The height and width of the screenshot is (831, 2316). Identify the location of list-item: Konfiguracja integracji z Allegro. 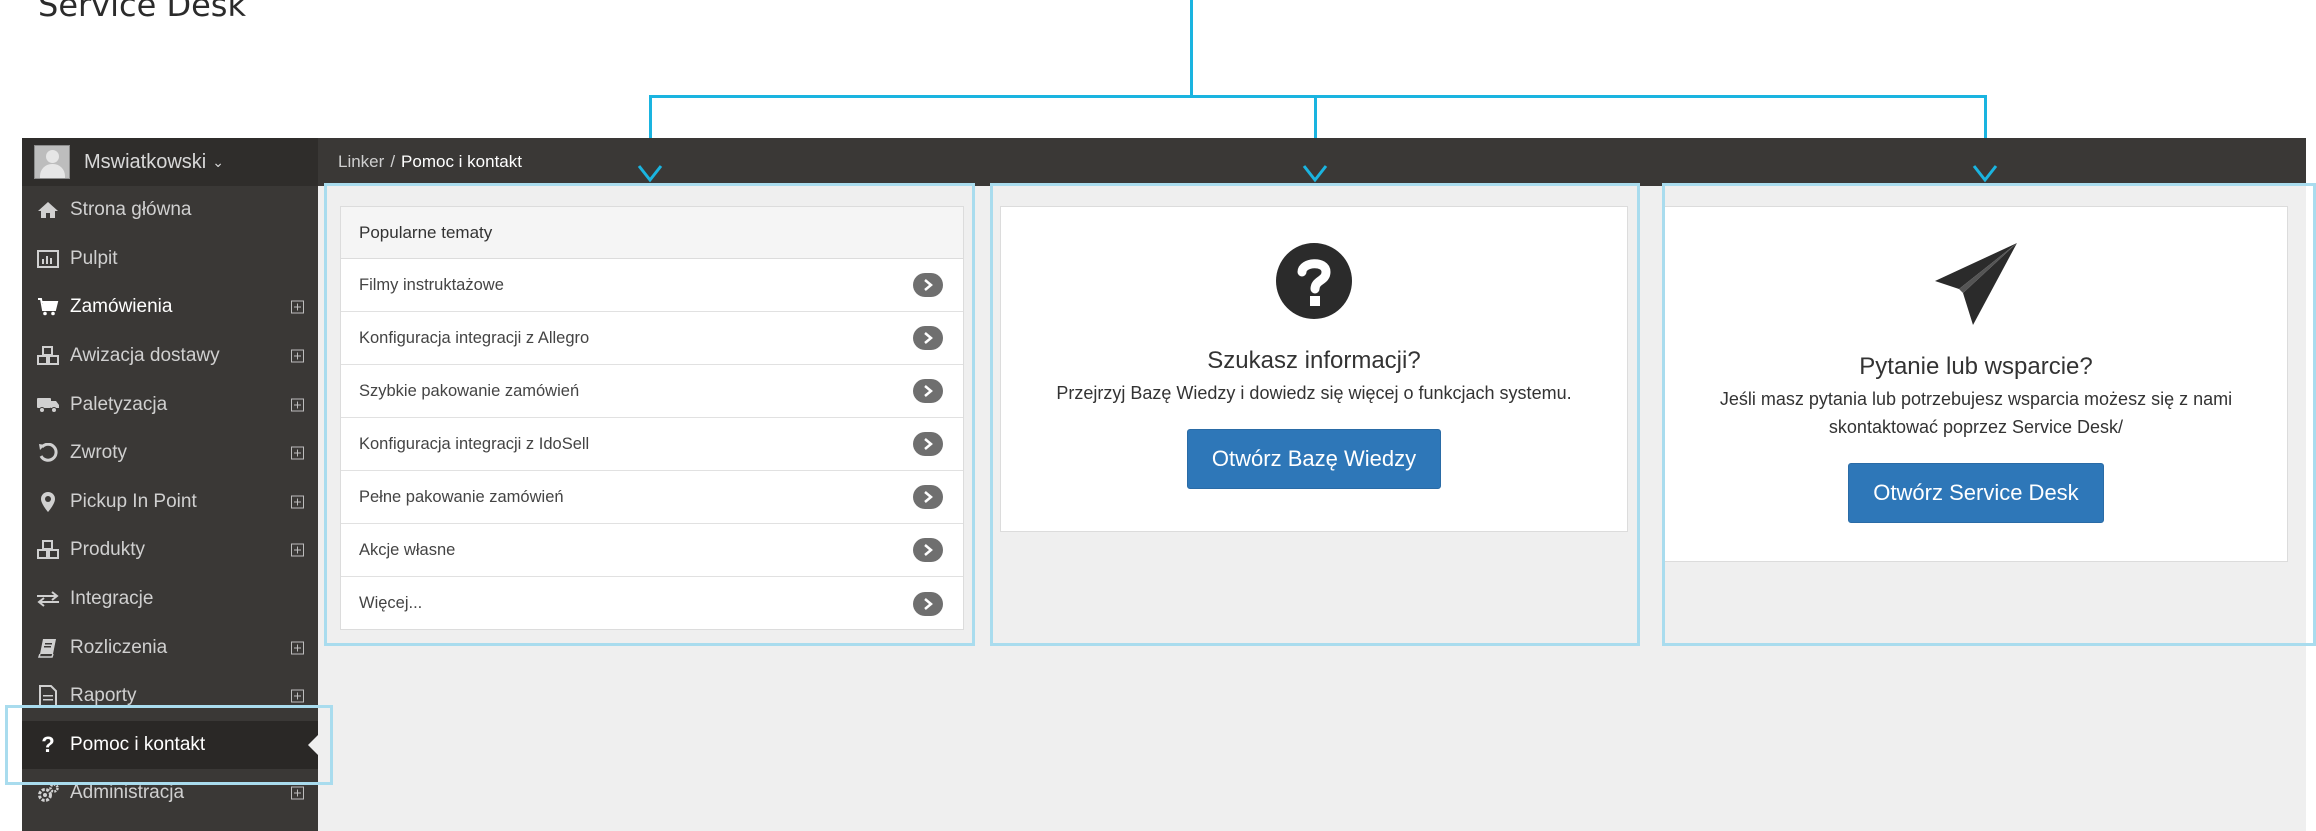
(652, 338).